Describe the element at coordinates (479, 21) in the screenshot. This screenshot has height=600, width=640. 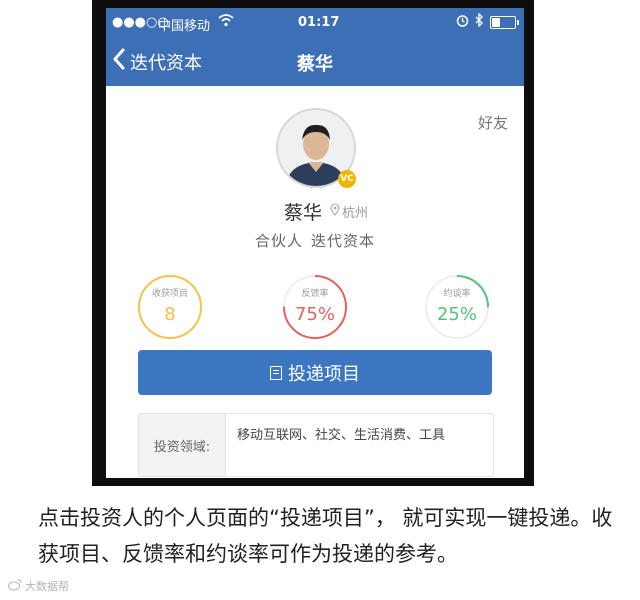
I see `bluetooth-icon` at that location.